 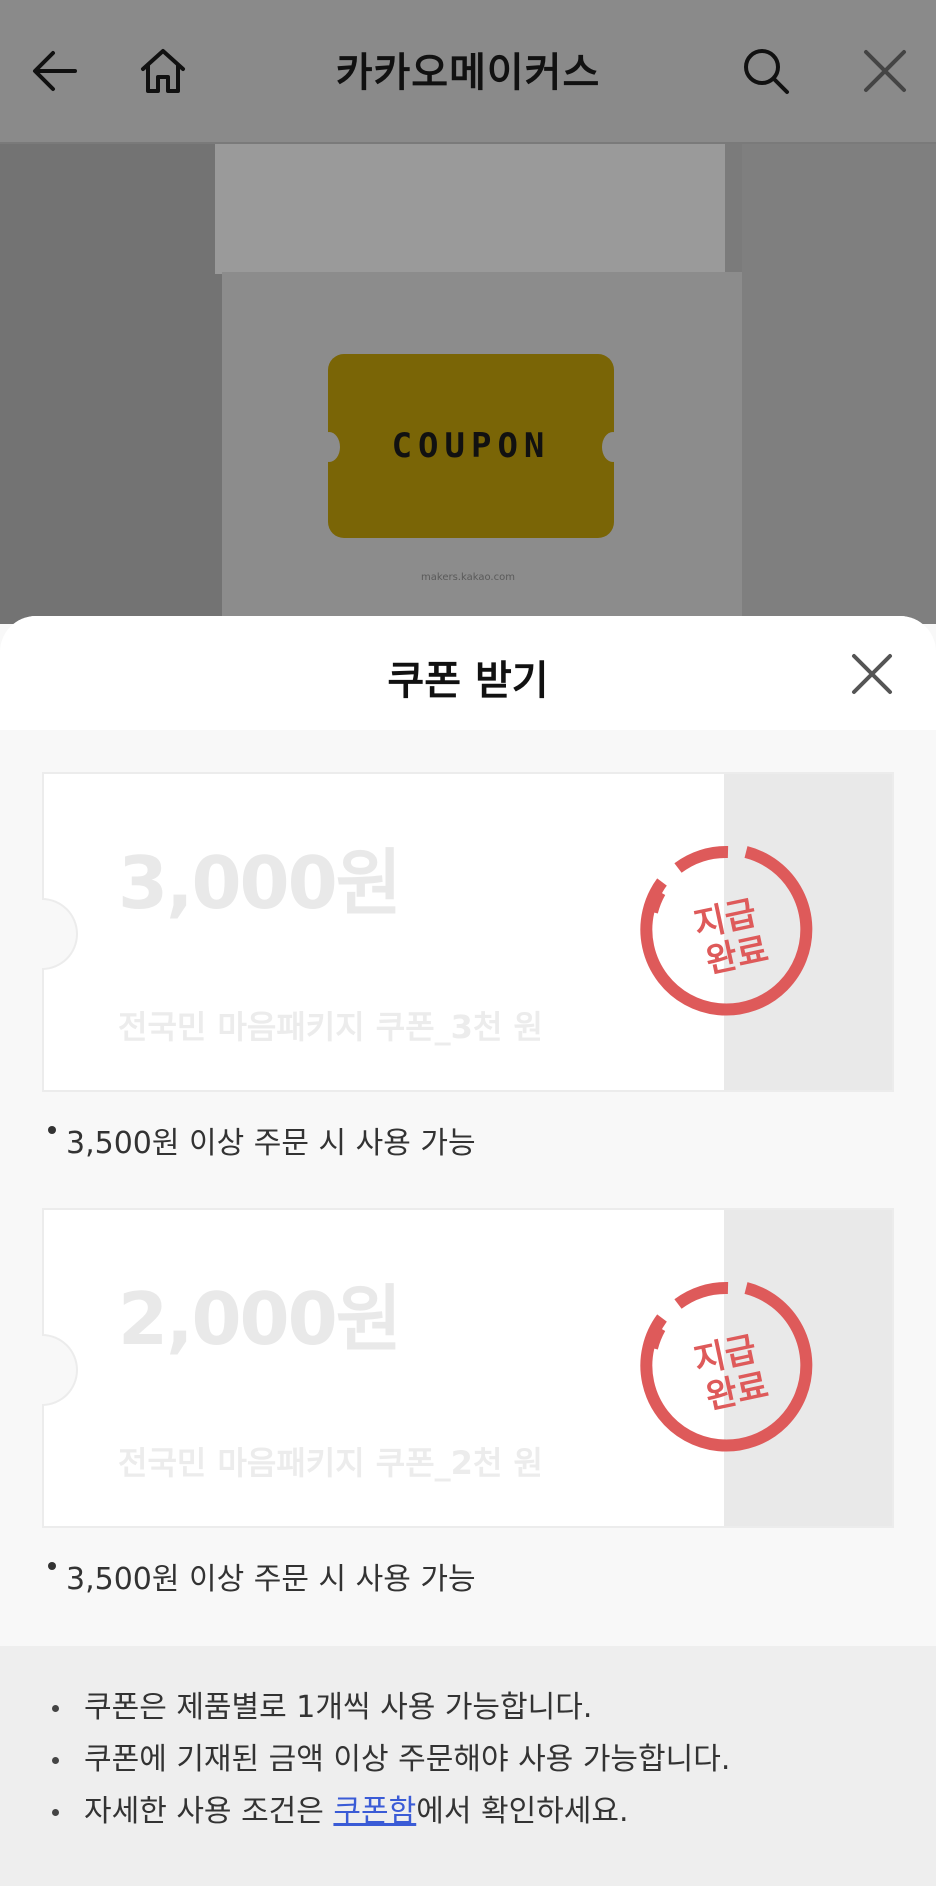 What do you see at coordinates (470, 209) in the screenshot?
I see `envelope-flap` at bounding box center [470, 209].